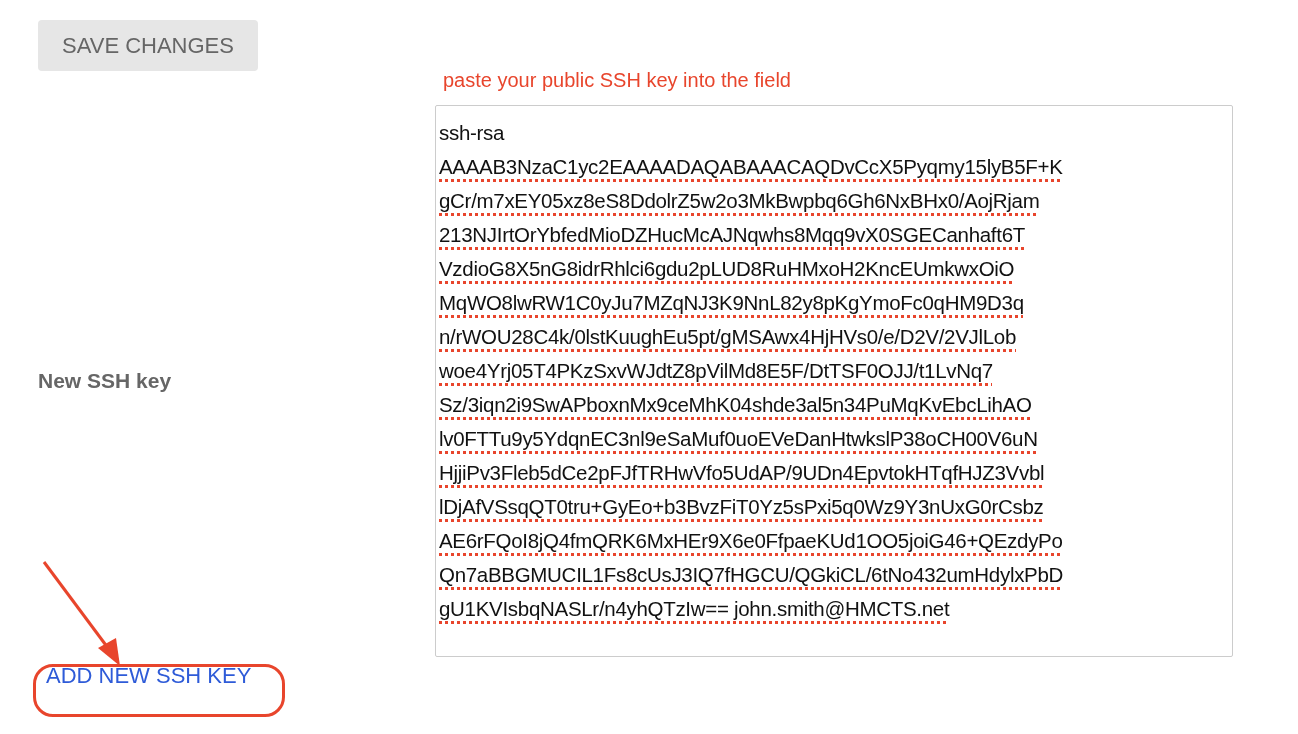 Image resolution: width=1298 pixels, height=734 pixels. What do you see at coordinates (751, 167) in the screenshot?
I see `key-text-line: AAAAB3NzaC1yc2EAAAADAQABAAACAQDvCcX5Pyqmy15lyB5F+K` at bounding box center [751, 167].